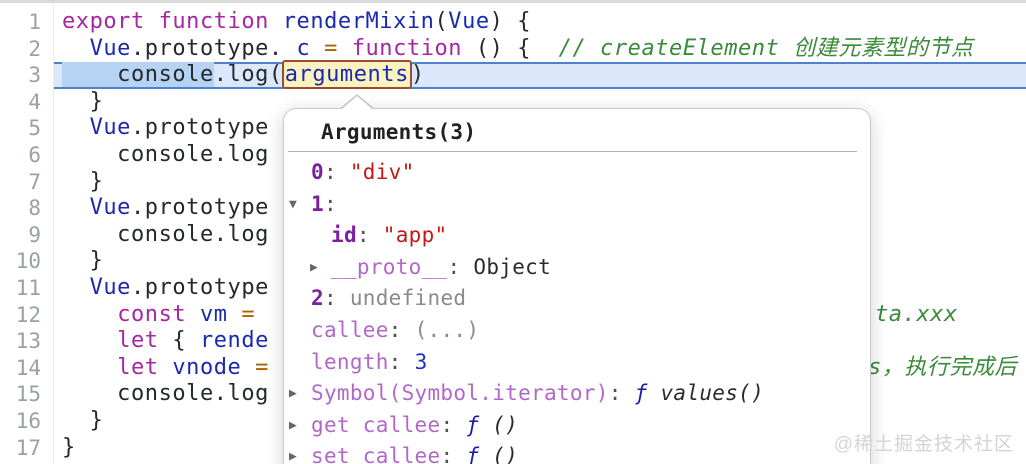 This screenshot has width=1026, height=464. I want to click on line-number: 6, so click(20, 155).